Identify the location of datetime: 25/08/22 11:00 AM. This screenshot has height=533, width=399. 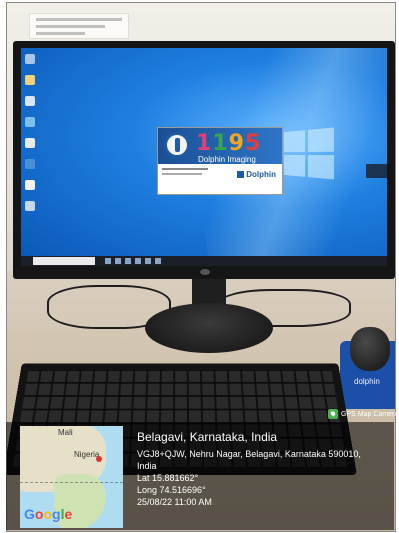
(174, 502).